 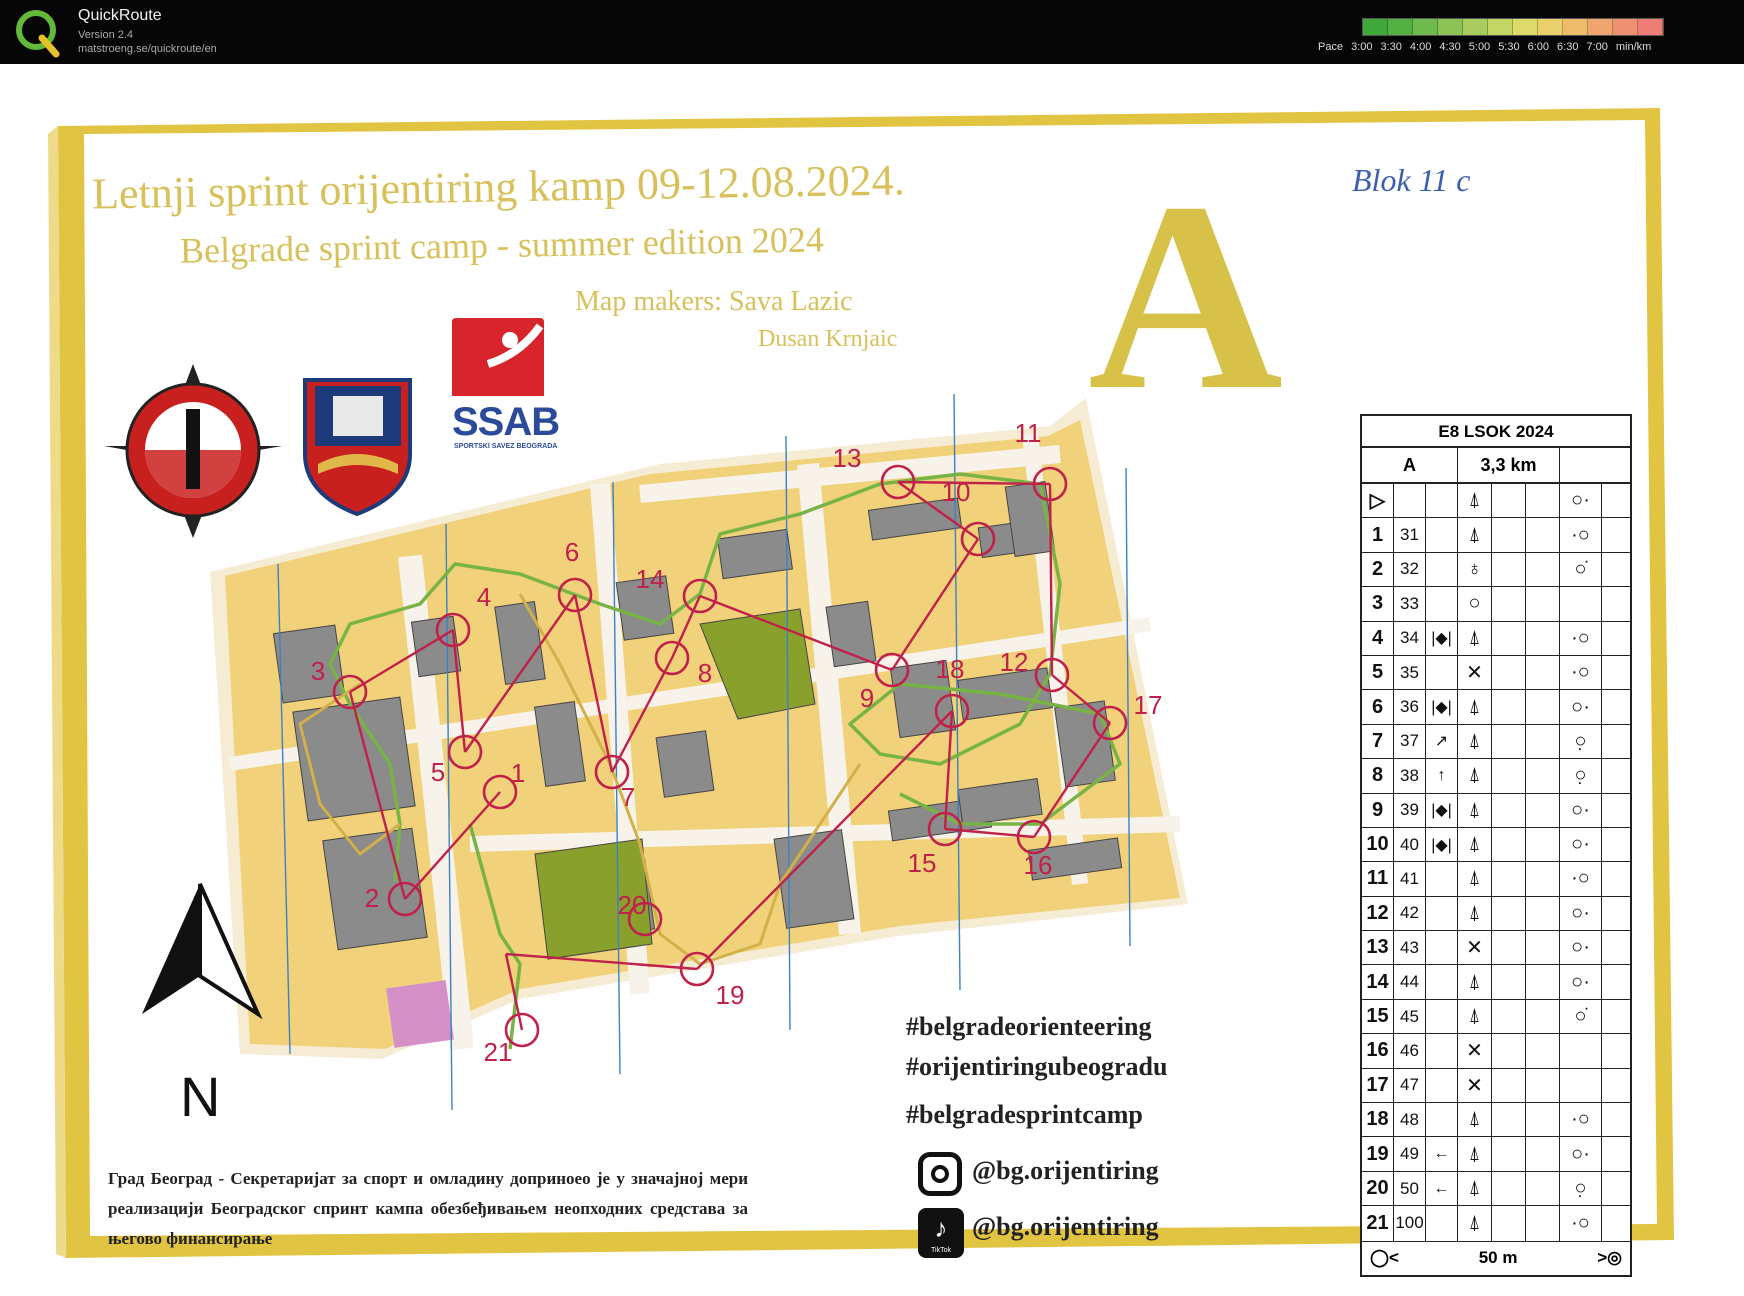 I want to click on course-header-row: A 3,3 km, so click(x=1496, y=466).